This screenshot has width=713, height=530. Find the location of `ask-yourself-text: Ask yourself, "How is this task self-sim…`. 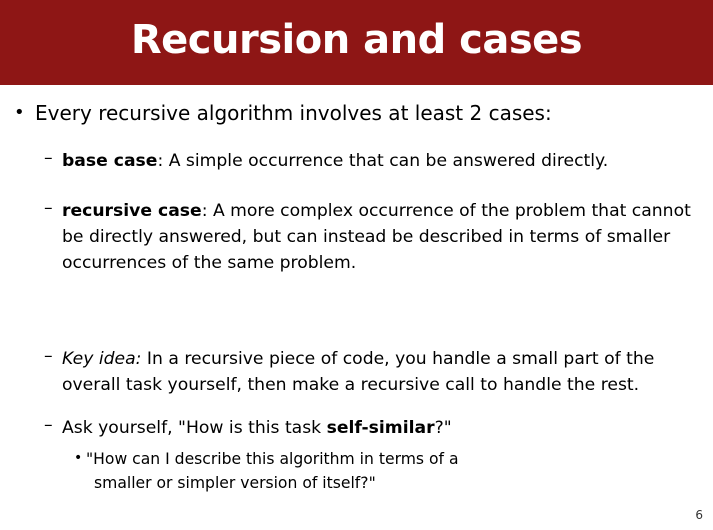

ask-yourself-text: Ask yourself, "How is this task self-sim… is located at coordinates (257, 428).